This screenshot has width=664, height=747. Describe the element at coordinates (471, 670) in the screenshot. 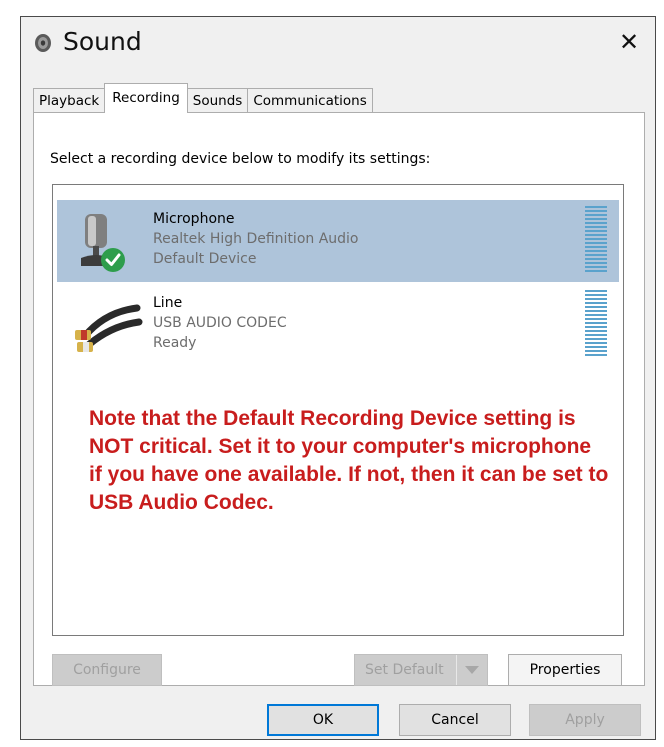

I see `chevron-down-icon` at that location.